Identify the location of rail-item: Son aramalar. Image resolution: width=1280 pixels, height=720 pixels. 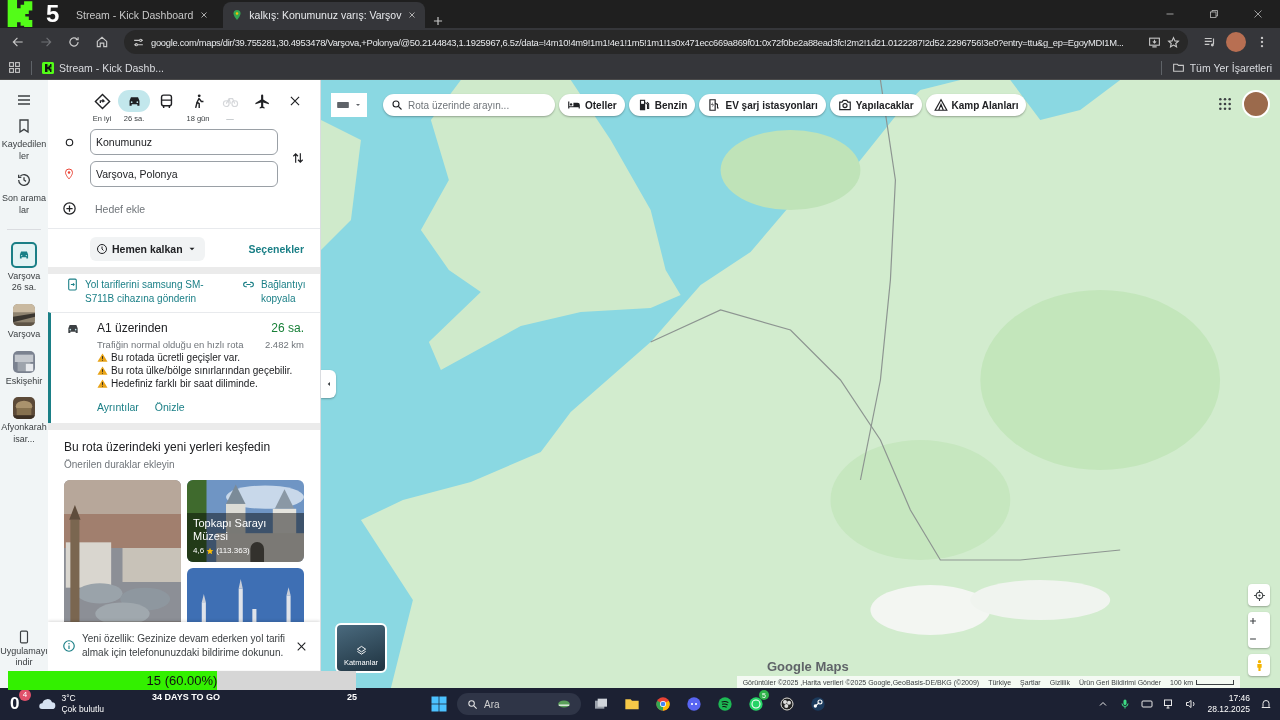
(24, 194).